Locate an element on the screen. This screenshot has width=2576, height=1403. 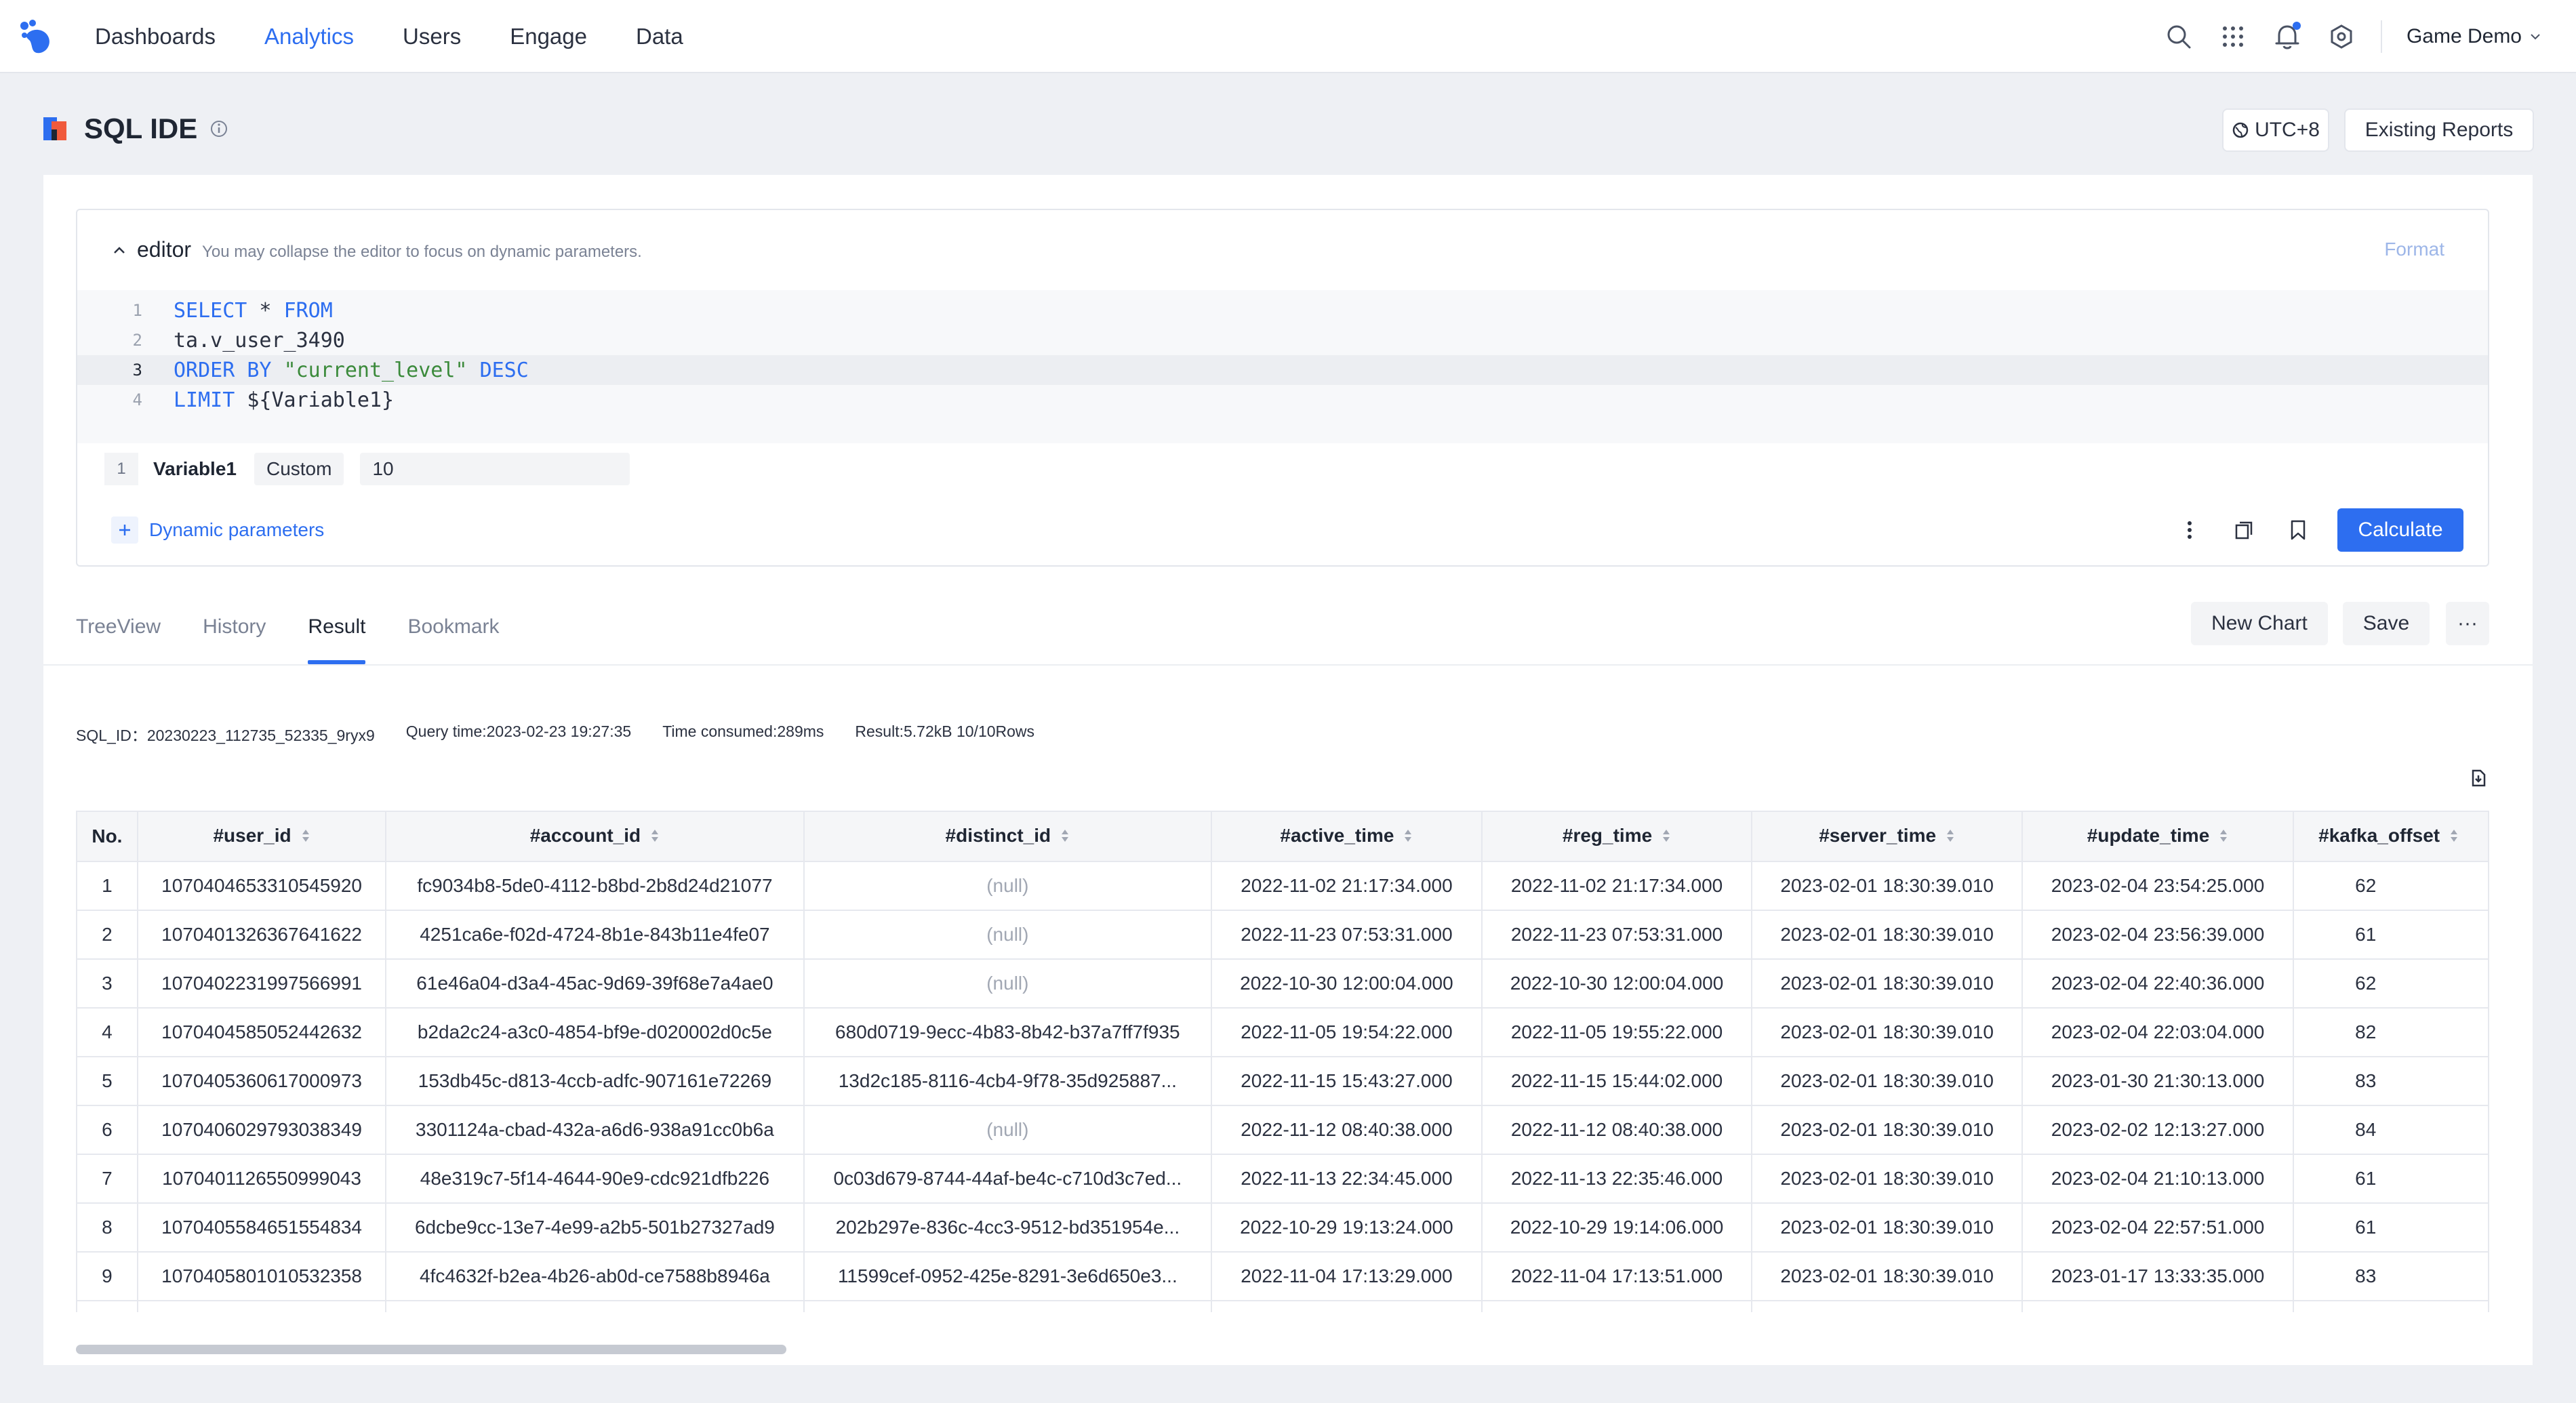
export-icon is located at coordinates (2478, 780).